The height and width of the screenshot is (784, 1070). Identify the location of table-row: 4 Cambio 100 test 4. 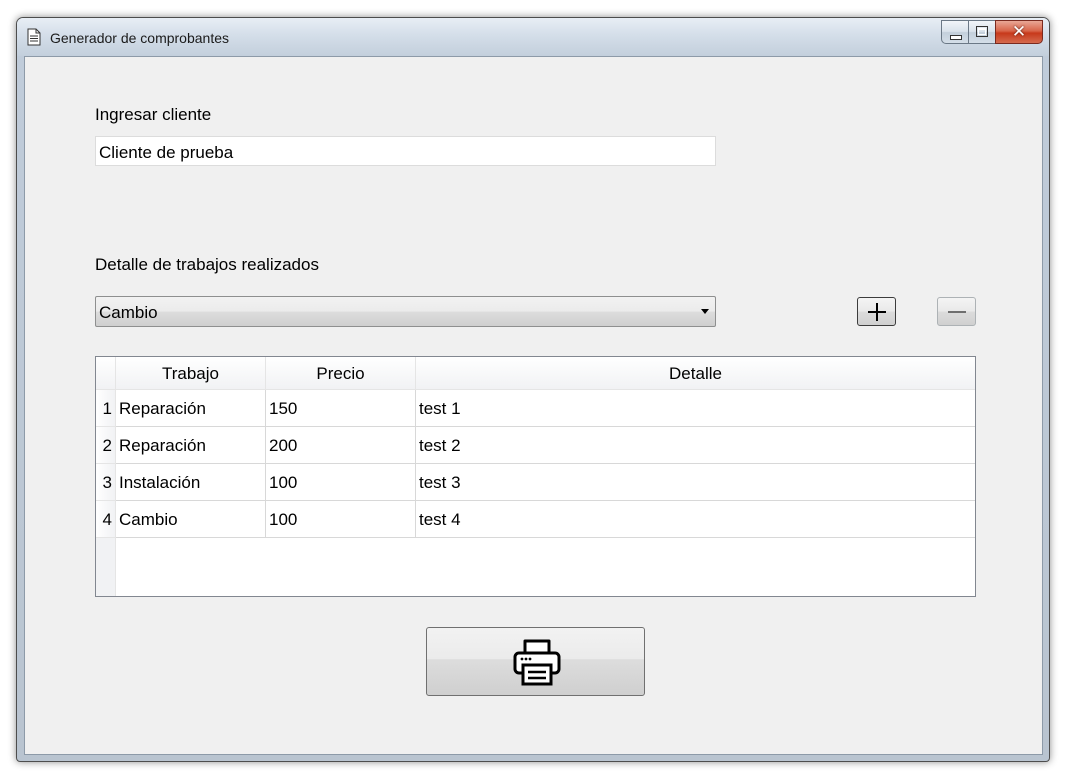
(535, 519).